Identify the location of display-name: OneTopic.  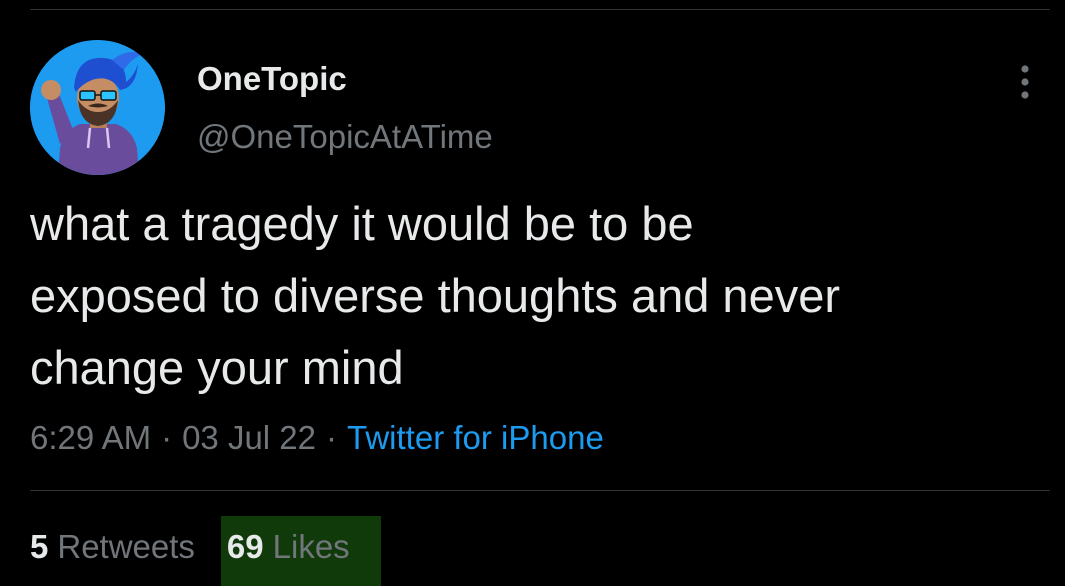
(272, 79).